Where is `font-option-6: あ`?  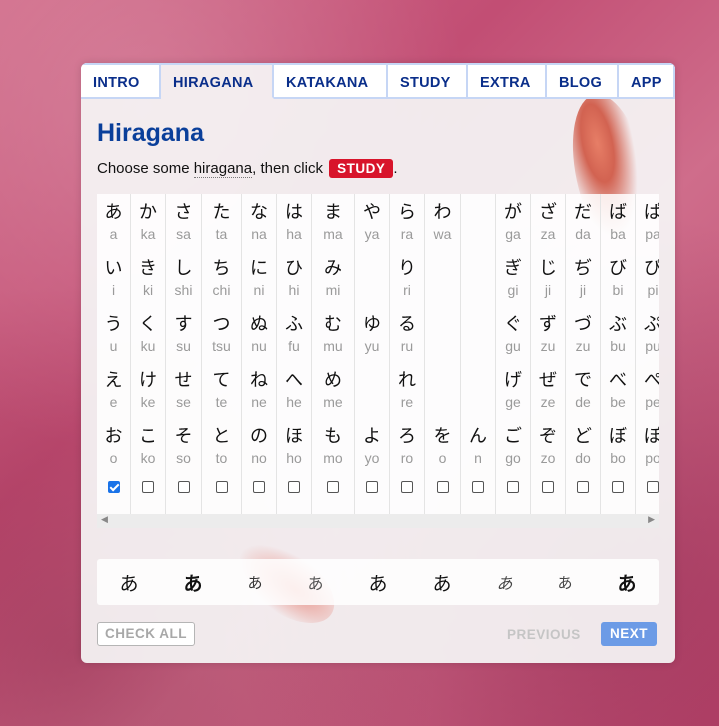 font-option-6: あ is located at coordinates (441, 582).